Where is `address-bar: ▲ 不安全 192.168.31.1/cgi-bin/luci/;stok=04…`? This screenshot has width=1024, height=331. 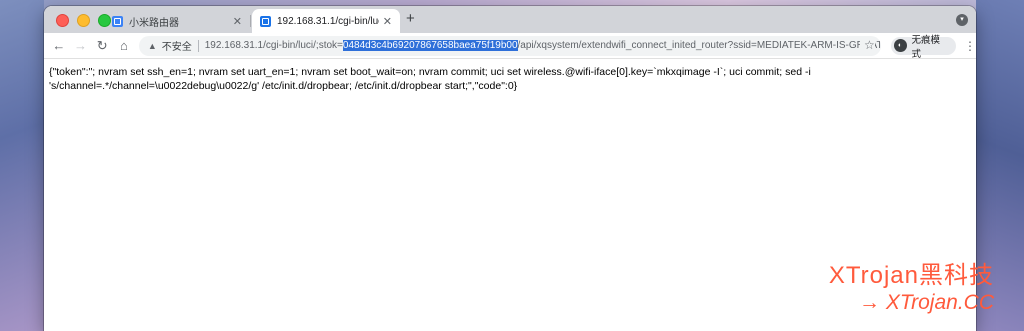 address-bar: ▲ 不安全 192.168.31.1/cgi-bin/luci/;stok=04… is located at coordinates (509, 45).